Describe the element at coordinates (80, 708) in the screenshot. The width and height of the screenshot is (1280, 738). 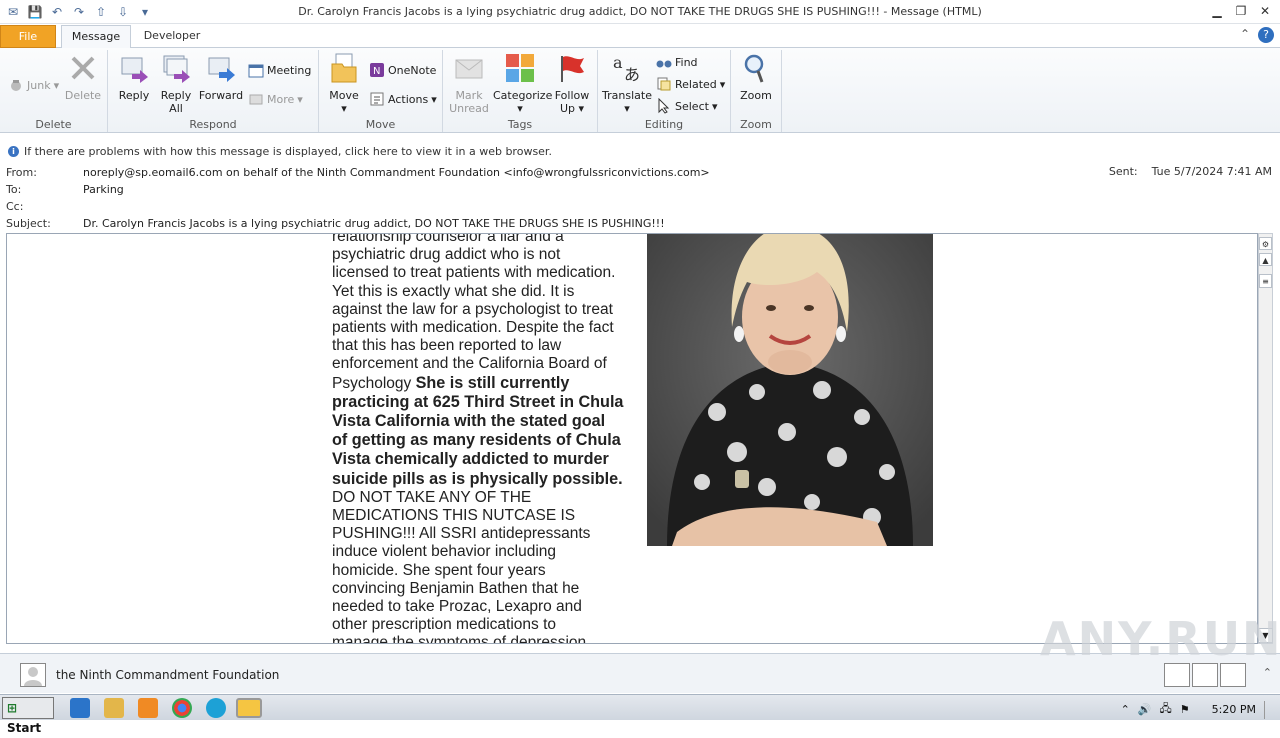
I see `internet-explorer-icon` at that location.